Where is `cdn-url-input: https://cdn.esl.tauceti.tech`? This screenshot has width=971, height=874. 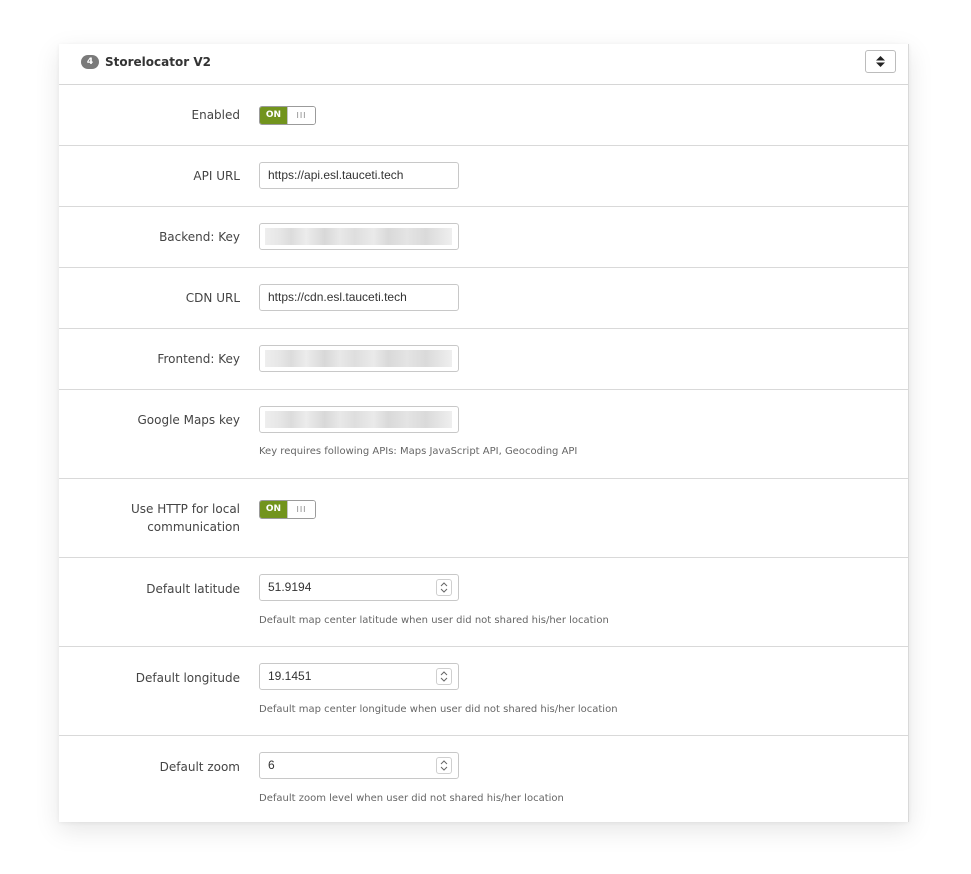
cdn-url-input: https://cdn.esl.tauceti.tech is located at coordinates (359, 297).